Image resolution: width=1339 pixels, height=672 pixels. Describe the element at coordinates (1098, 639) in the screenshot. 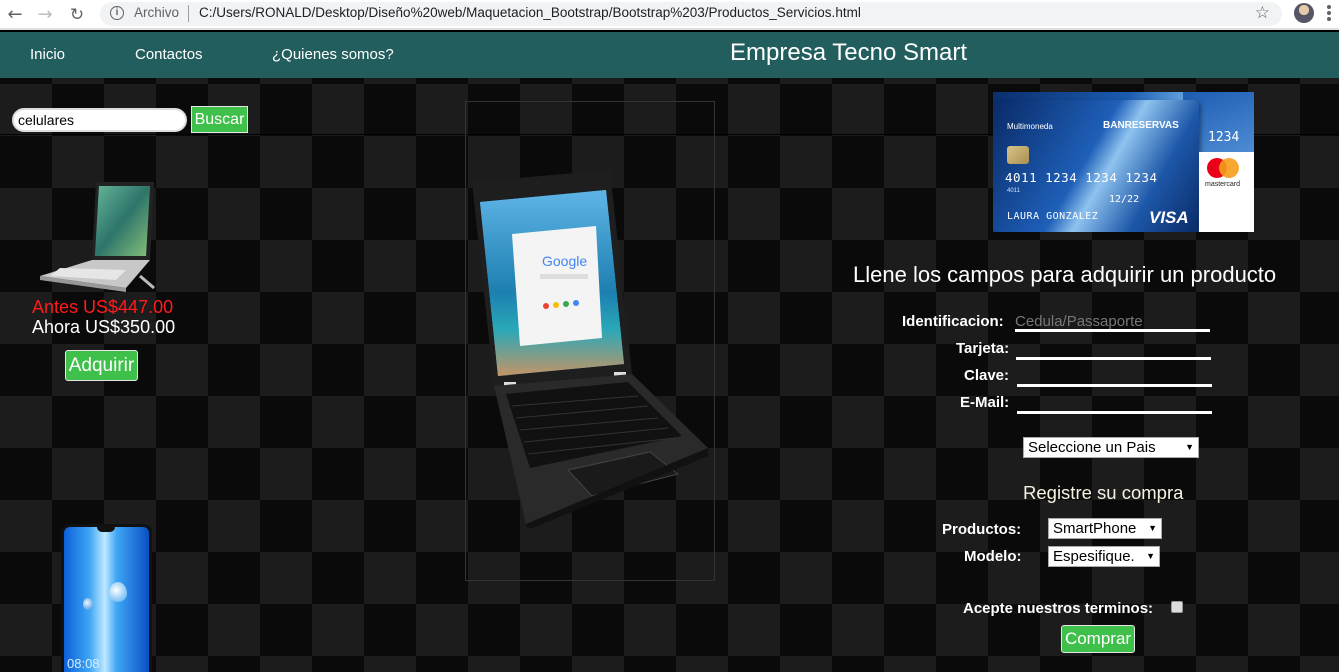

I see `comprar-button: Comprar` at that location.